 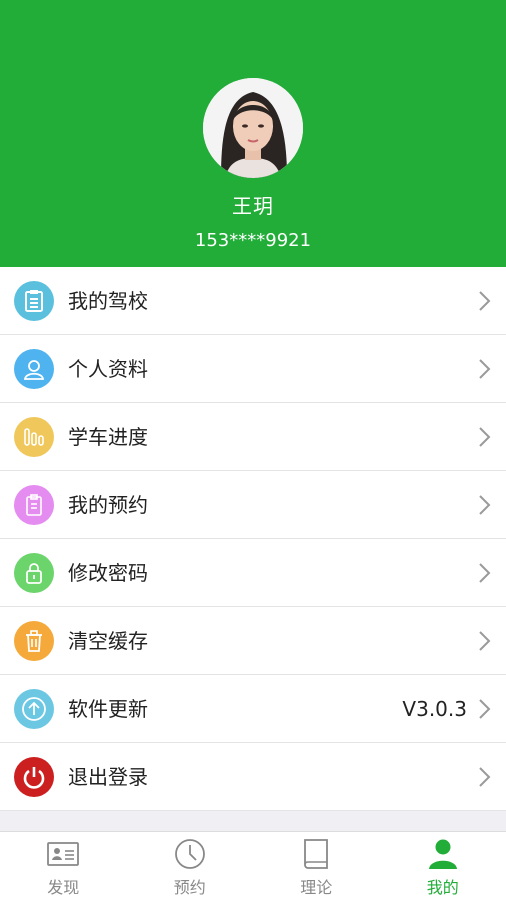 I want to click on menu-item-logout: 退出登录, so click(x=253, y=777).